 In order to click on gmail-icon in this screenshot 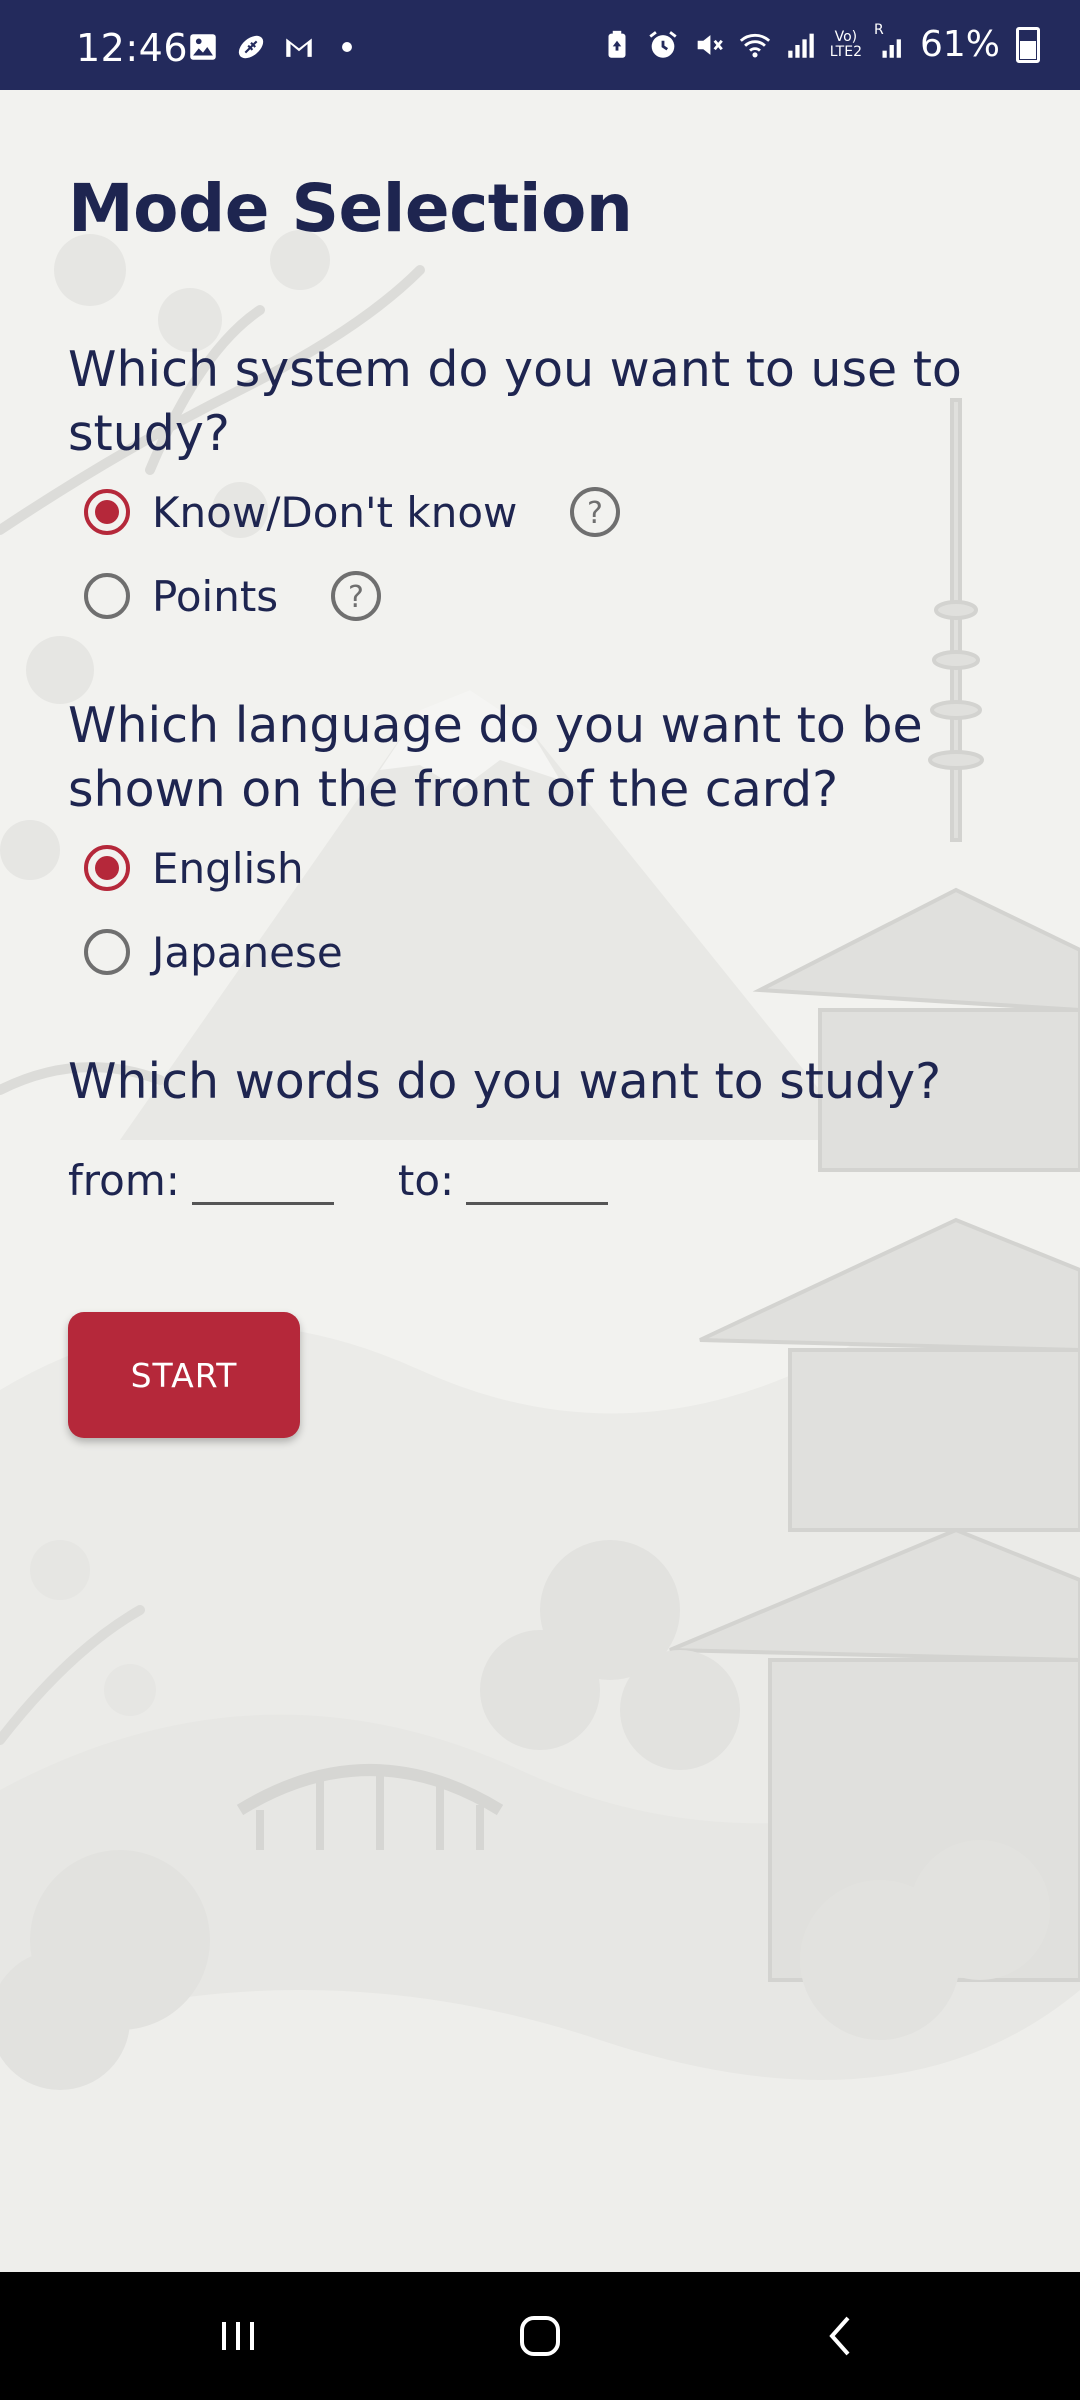, I will do `click(299, 47)`.